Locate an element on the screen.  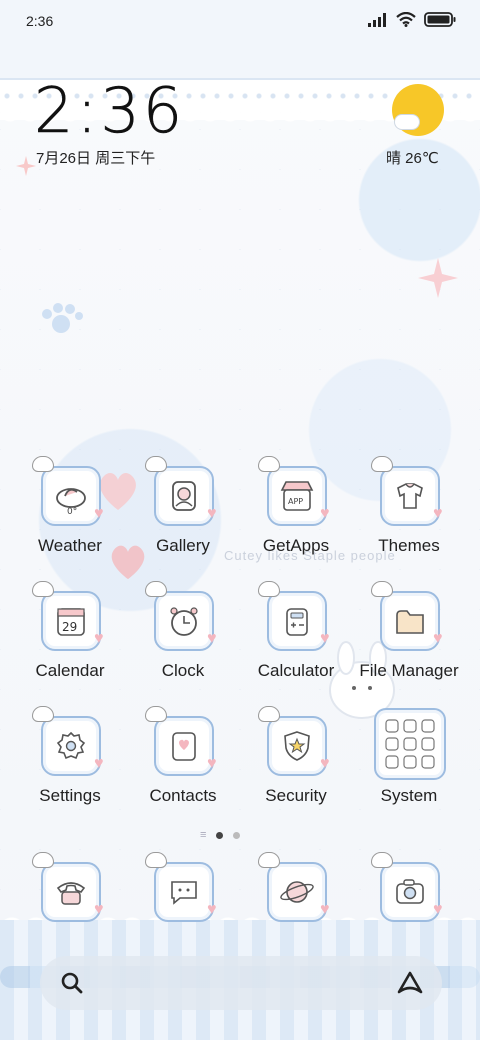
page-dot is located at coordinates (237, 835).